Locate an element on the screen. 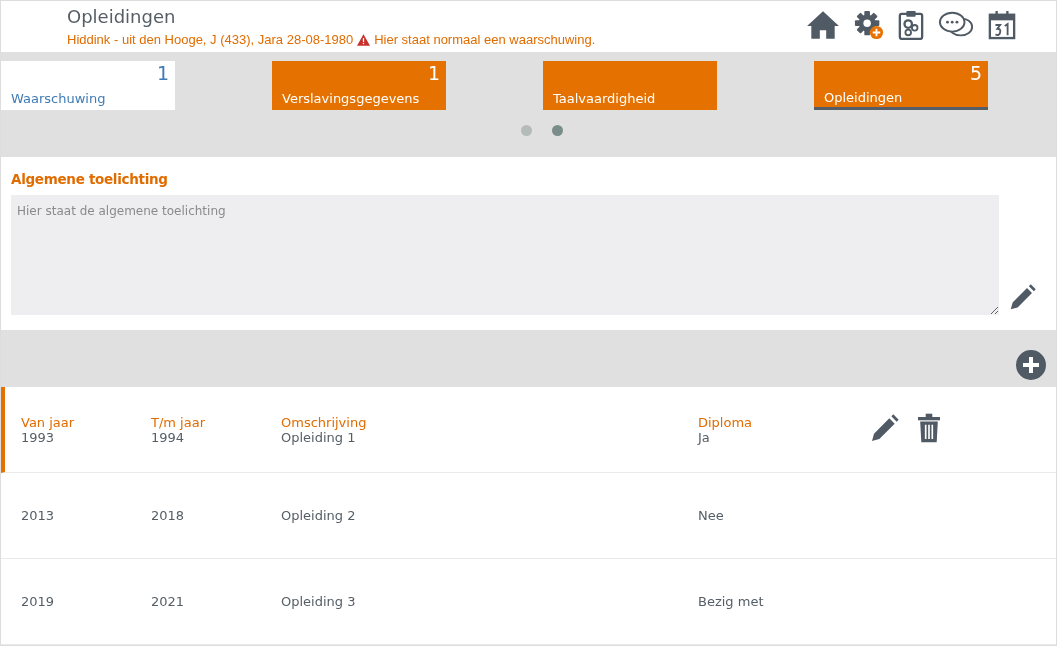  gear-plus-icon is located at coordinates (869, 25).